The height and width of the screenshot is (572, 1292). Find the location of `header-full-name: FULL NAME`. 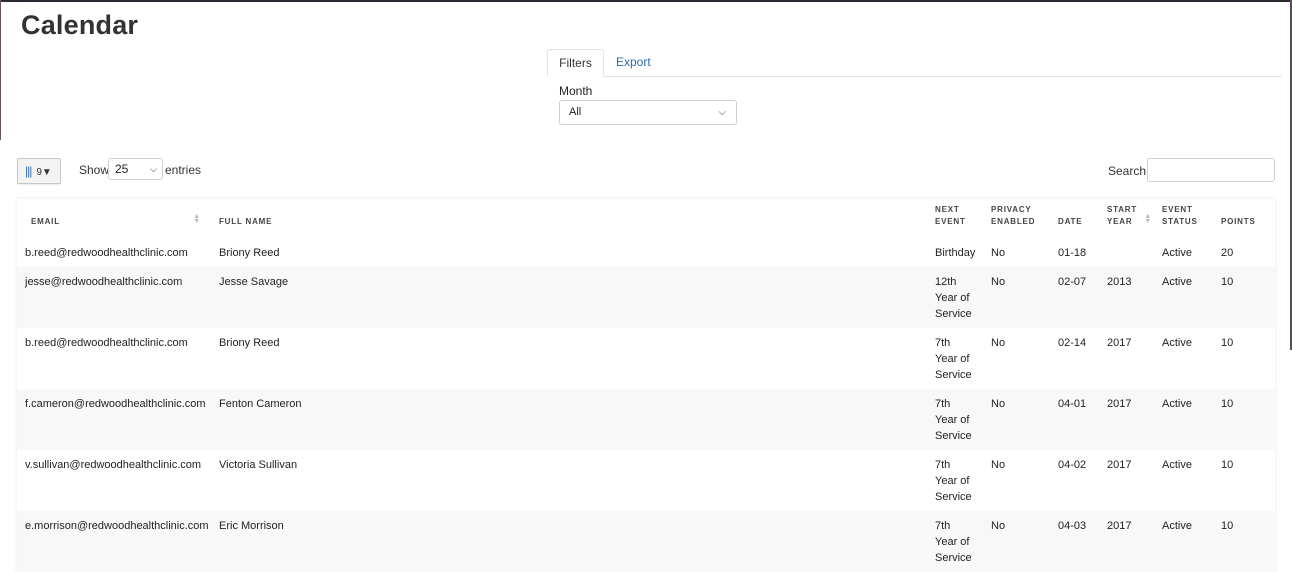

header-full-name: FULL NAME is located at coordinates (569, 218).